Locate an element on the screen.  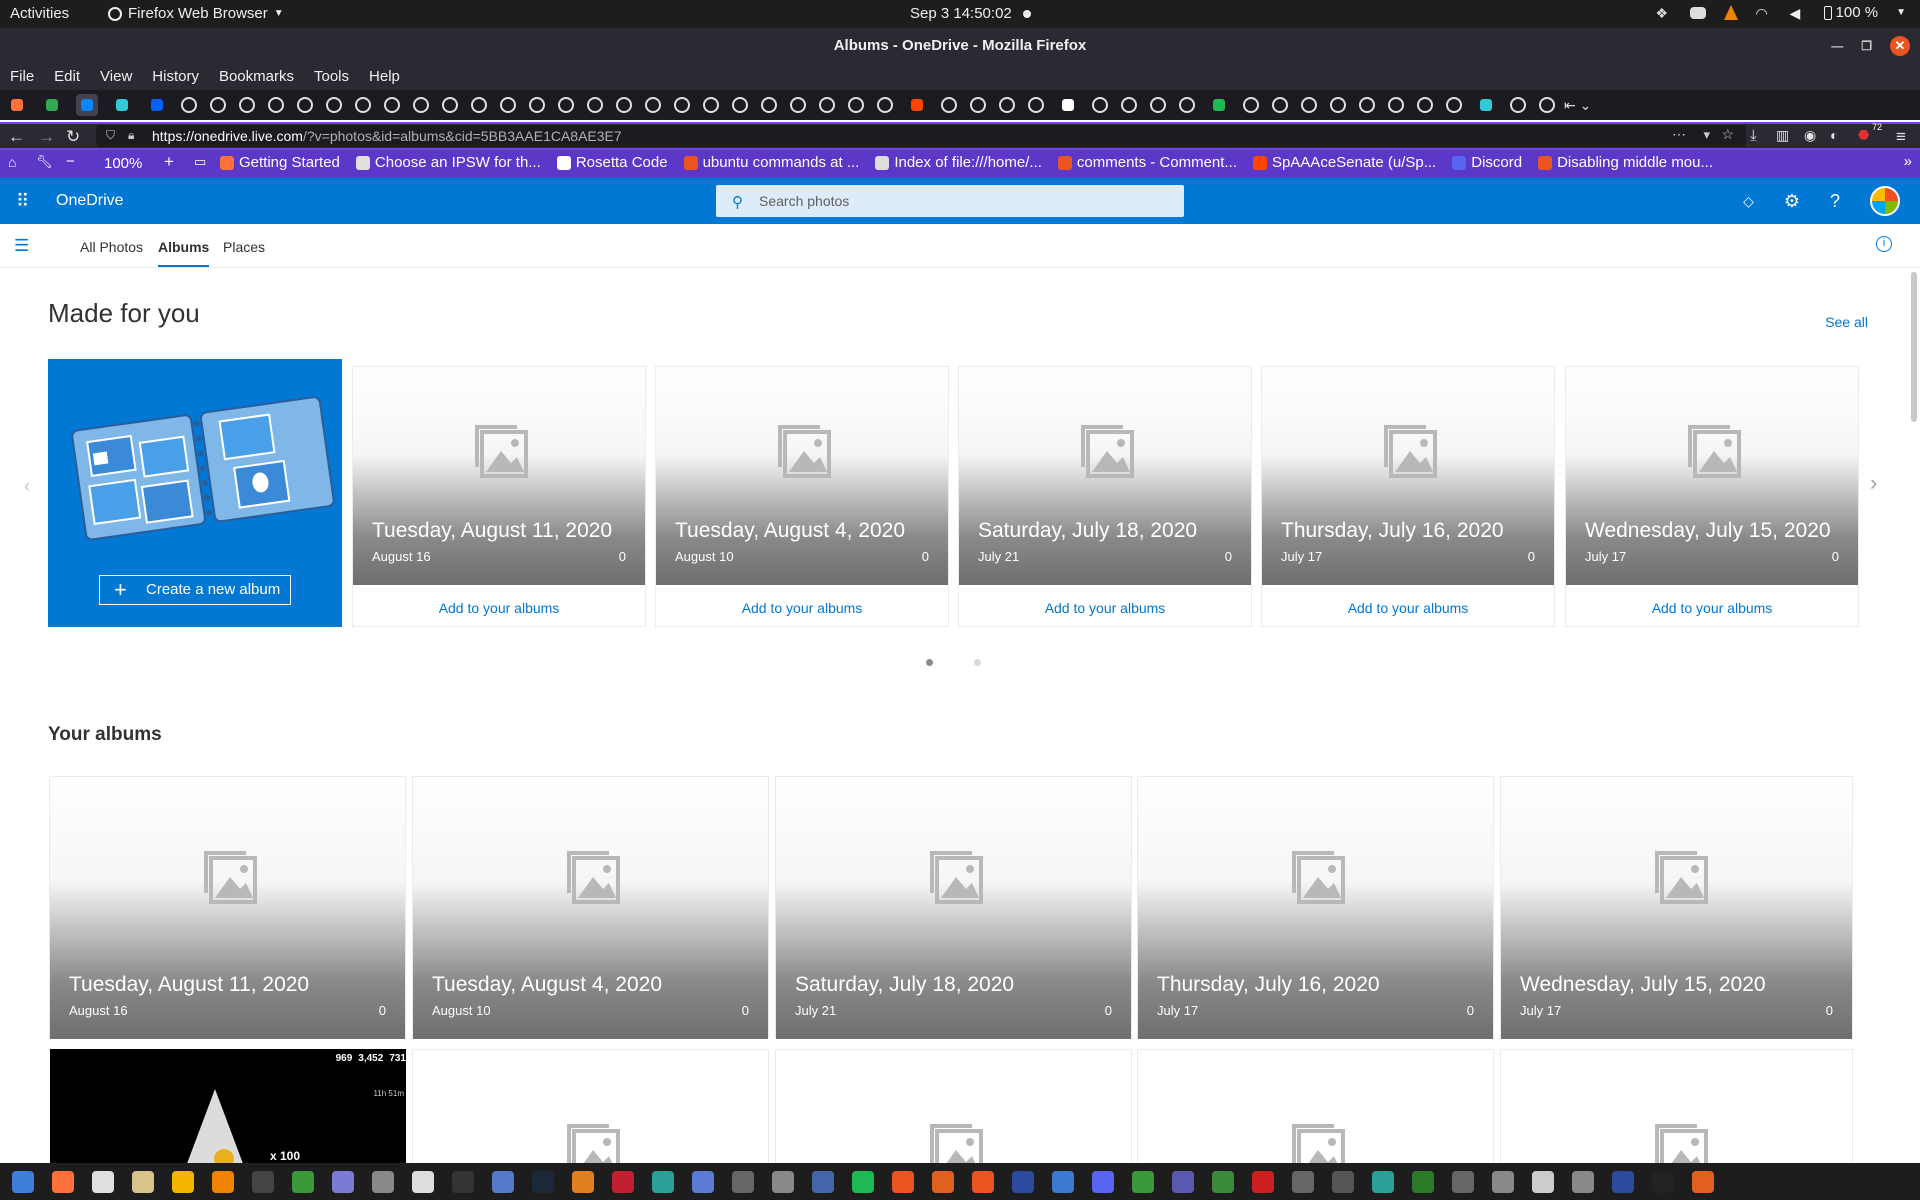
album-card: Tuesday, August 4, 2020 August 10 0 is located at coordinates (590, 907).